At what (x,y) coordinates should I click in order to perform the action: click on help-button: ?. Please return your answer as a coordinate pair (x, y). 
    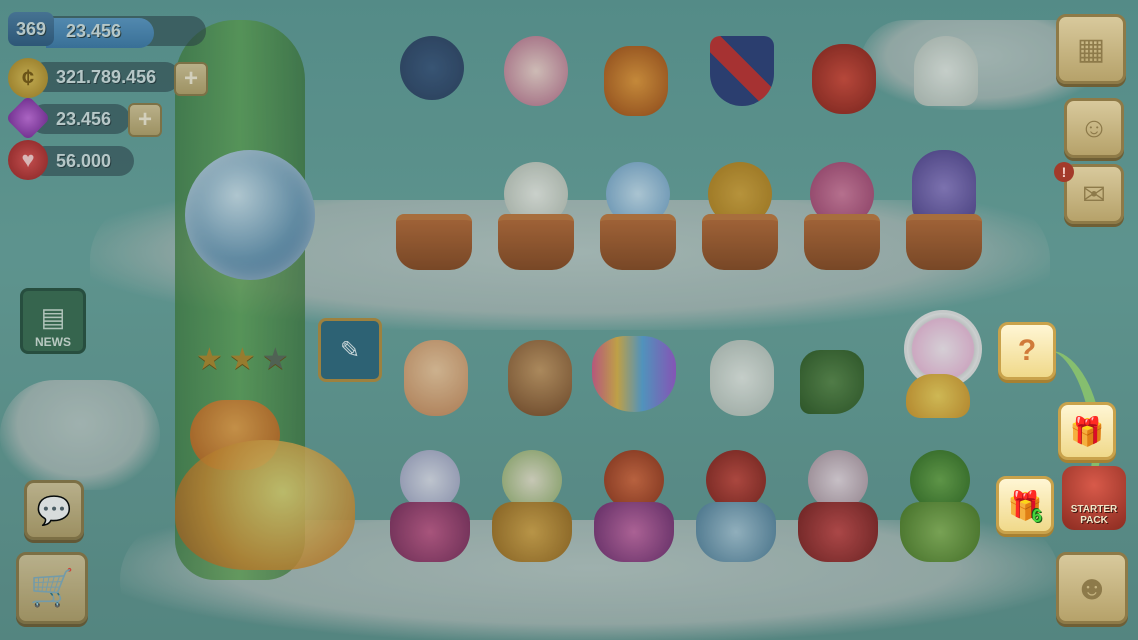
    Looking at the image, I should click on (1027, 351).